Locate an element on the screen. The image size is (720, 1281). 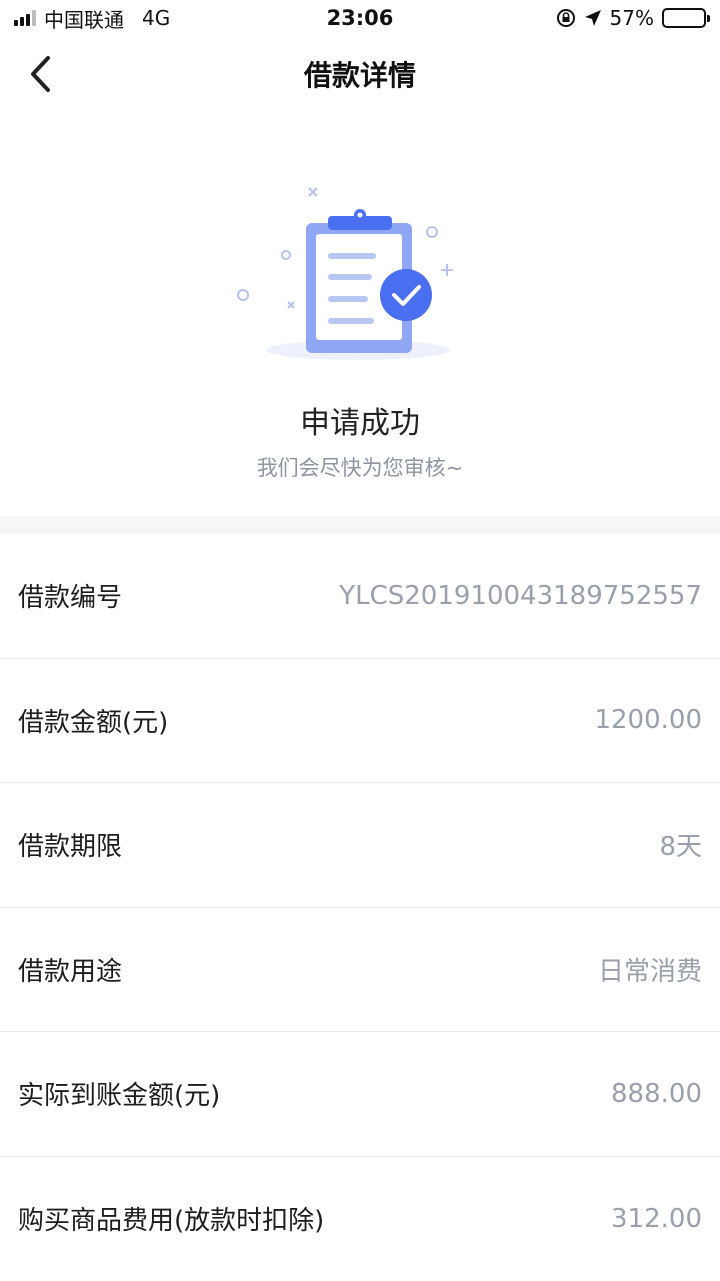
detail-value: 日常消费 is located at coordinates (650, 969).